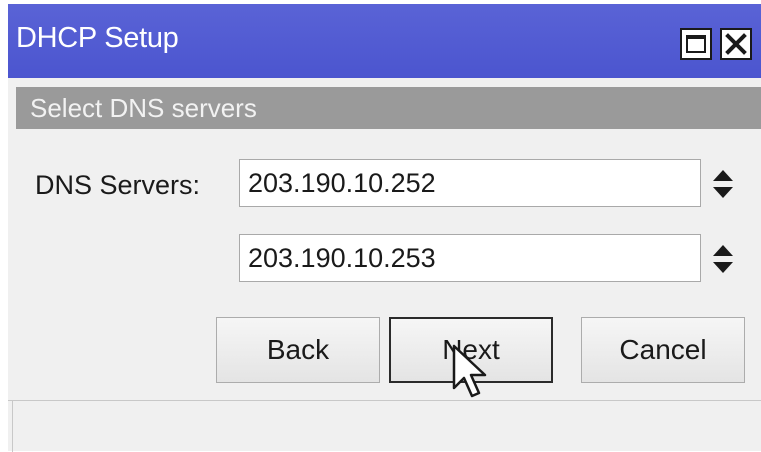 Image resolution: width=761 pixels, height=452 pixels. What do you see at coordinates (388, 108) in the screenshot?
I see `section-header: Select DNS servers` at bounding box center [388, 108].